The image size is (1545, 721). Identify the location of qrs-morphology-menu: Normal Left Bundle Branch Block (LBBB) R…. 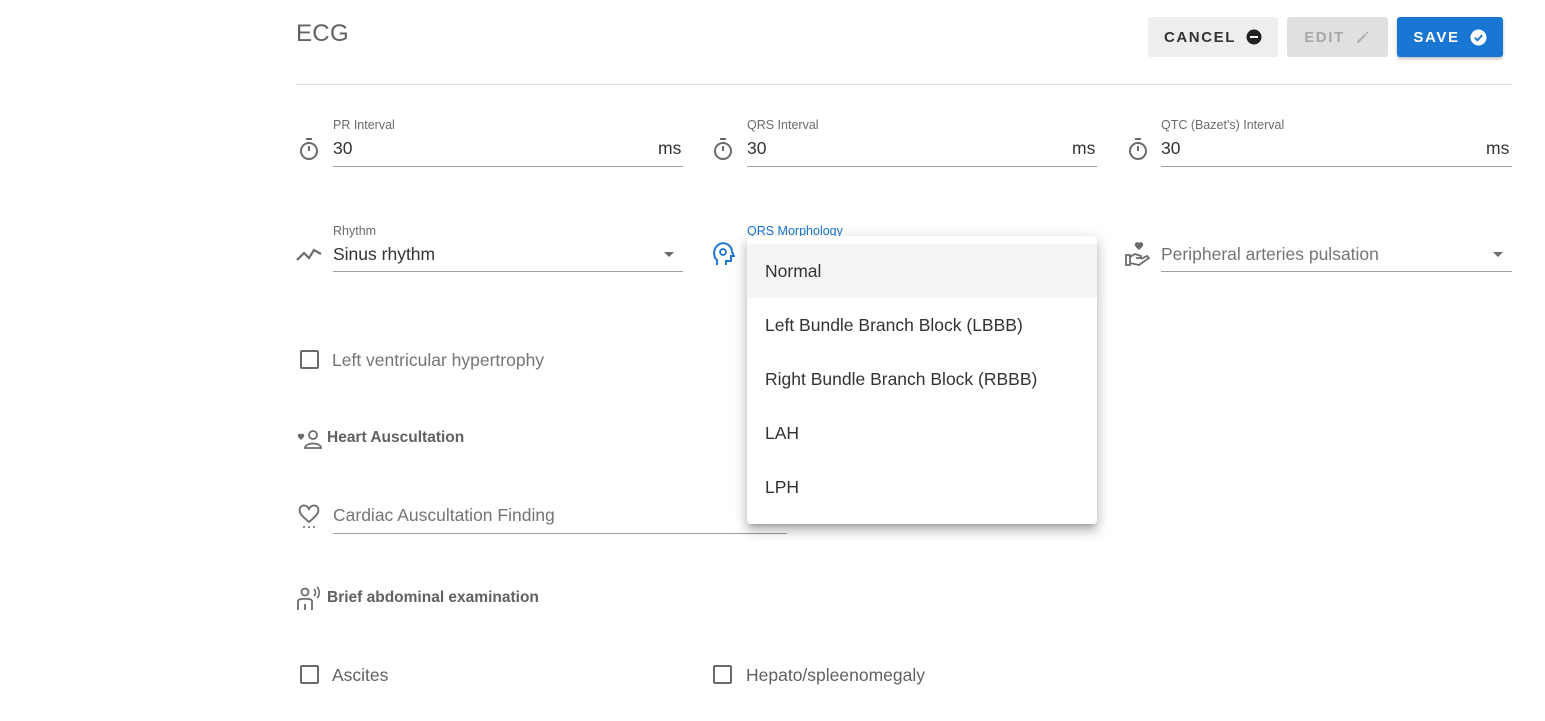
(922, 380).